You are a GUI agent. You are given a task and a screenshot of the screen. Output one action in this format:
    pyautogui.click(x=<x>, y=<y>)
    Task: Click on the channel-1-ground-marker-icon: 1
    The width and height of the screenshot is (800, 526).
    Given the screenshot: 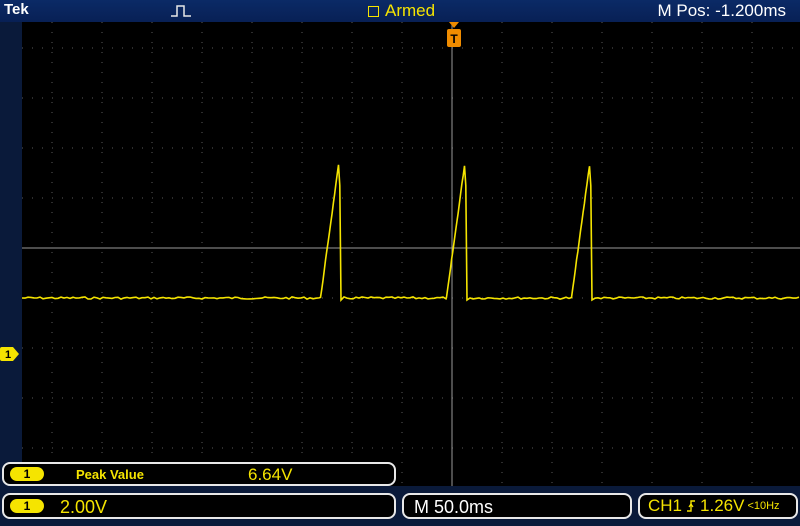 What is the action you would take?
    pyautogui.click(x=10, y=354)
    